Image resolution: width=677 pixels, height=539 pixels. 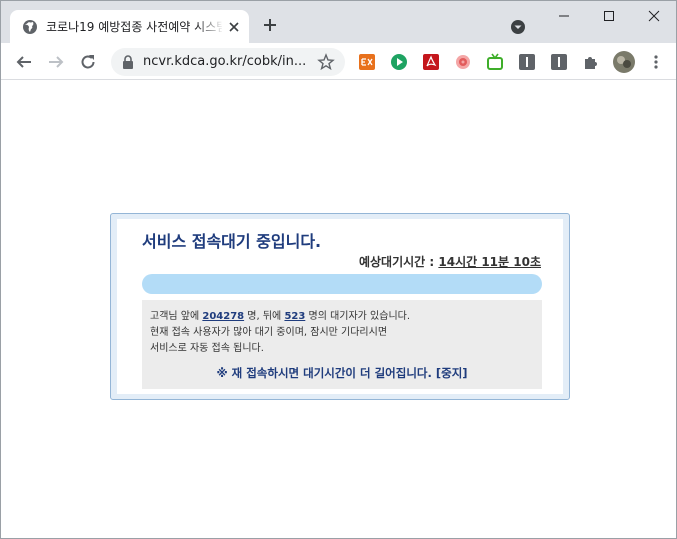 What do you see at coordinates (495, 62) in the screenshot?
I see `tv-extension-icon` at bounding box center [495, 62].